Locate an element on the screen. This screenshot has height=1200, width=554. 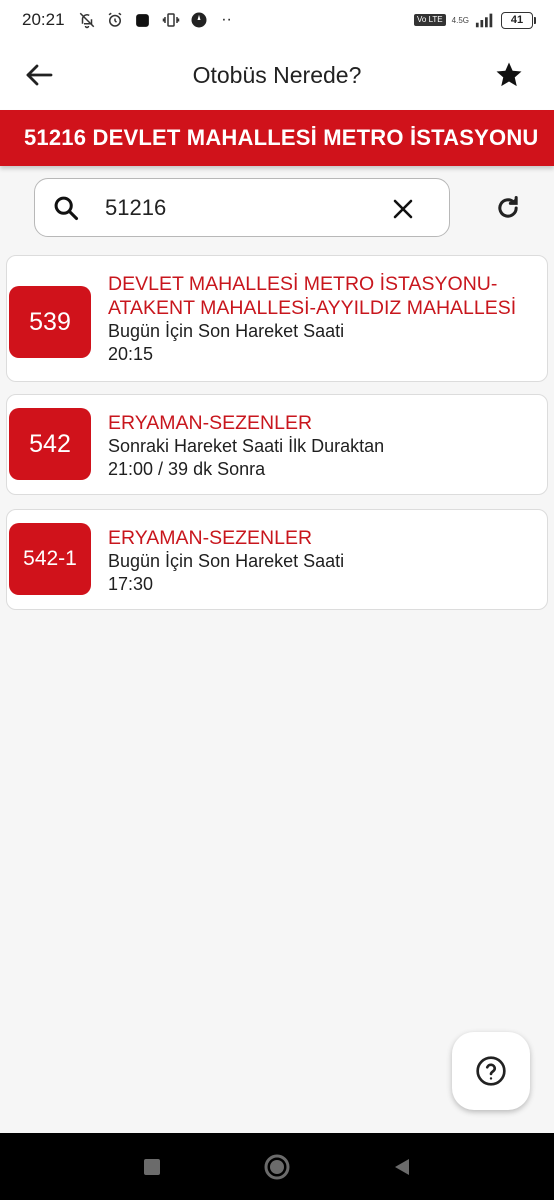
favorite-button is located at coordinates (509, 75).